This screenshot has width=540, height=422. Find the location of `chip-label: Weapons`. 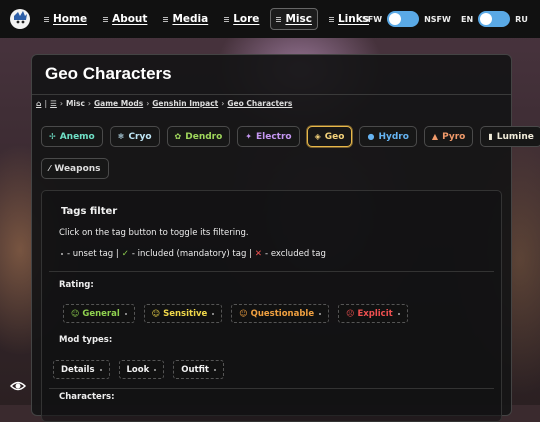

chip-label: Weapons is located at coordinates (77, 168).